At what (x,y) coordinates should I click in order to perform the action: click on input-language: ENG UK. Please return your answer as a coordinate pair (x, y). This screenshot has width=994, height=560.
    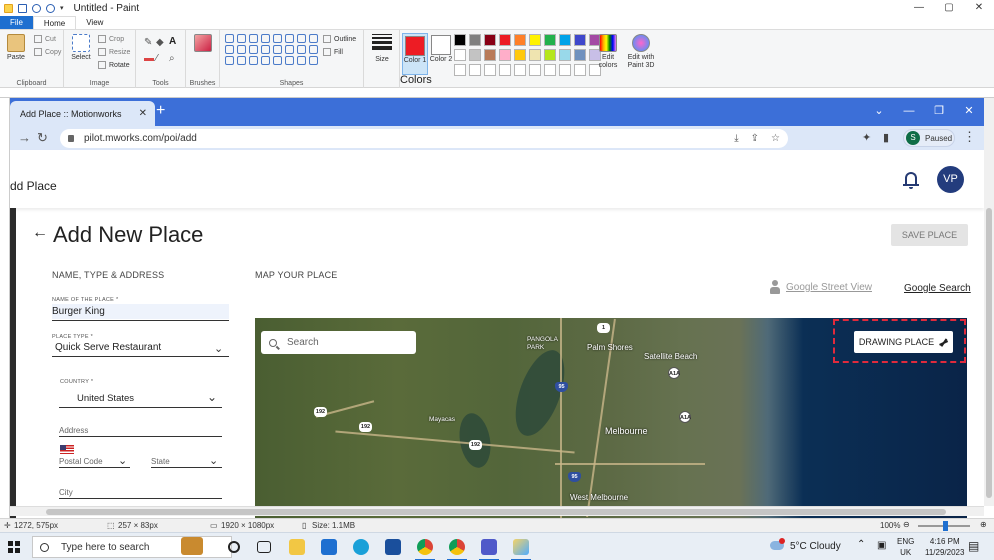
    Looking at the image, I should click on (905, 547).